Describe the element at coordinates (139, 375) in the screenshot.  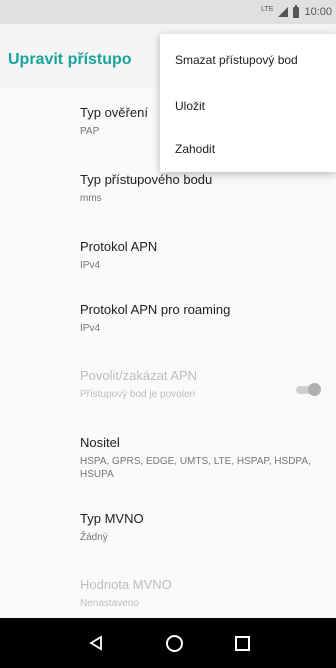
I see `setting-title: Povolit/zakázat APN` at that location.